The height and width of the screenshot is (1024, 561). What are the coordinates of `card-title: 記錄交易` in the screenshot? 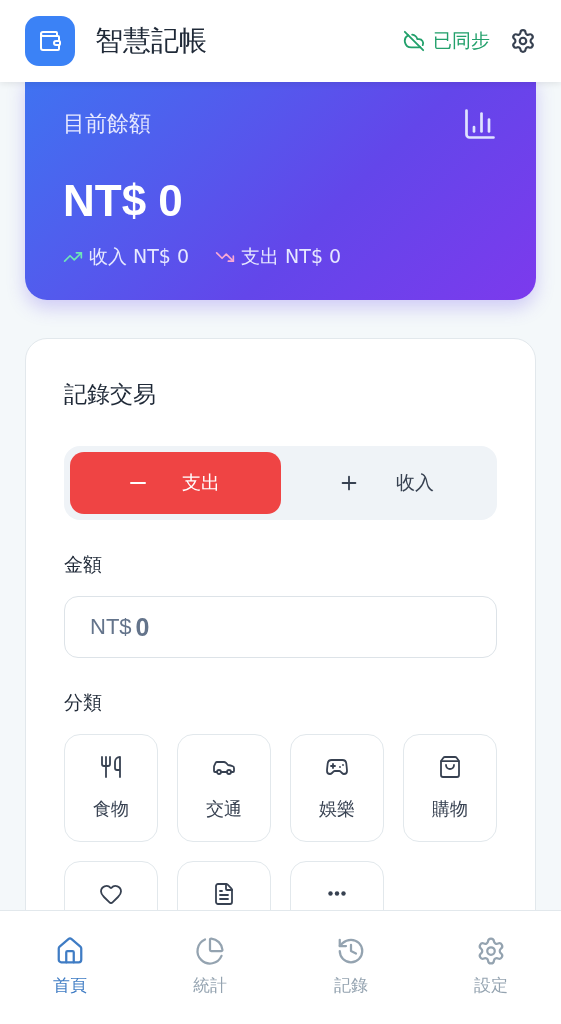 It's located at (110, 394).